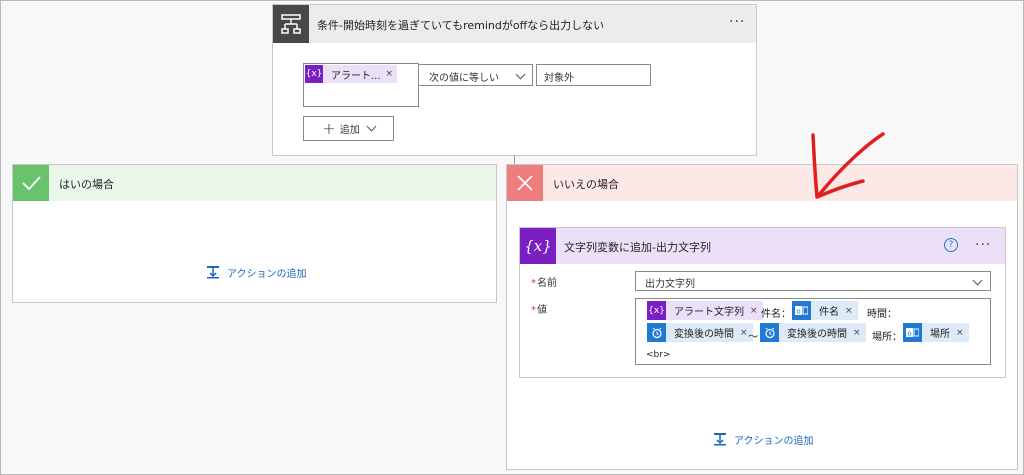 This screenshot has height=475, width=1024. I want to click on yes-branch-card: はいの場合 アクションの追加, so click(254, 233).